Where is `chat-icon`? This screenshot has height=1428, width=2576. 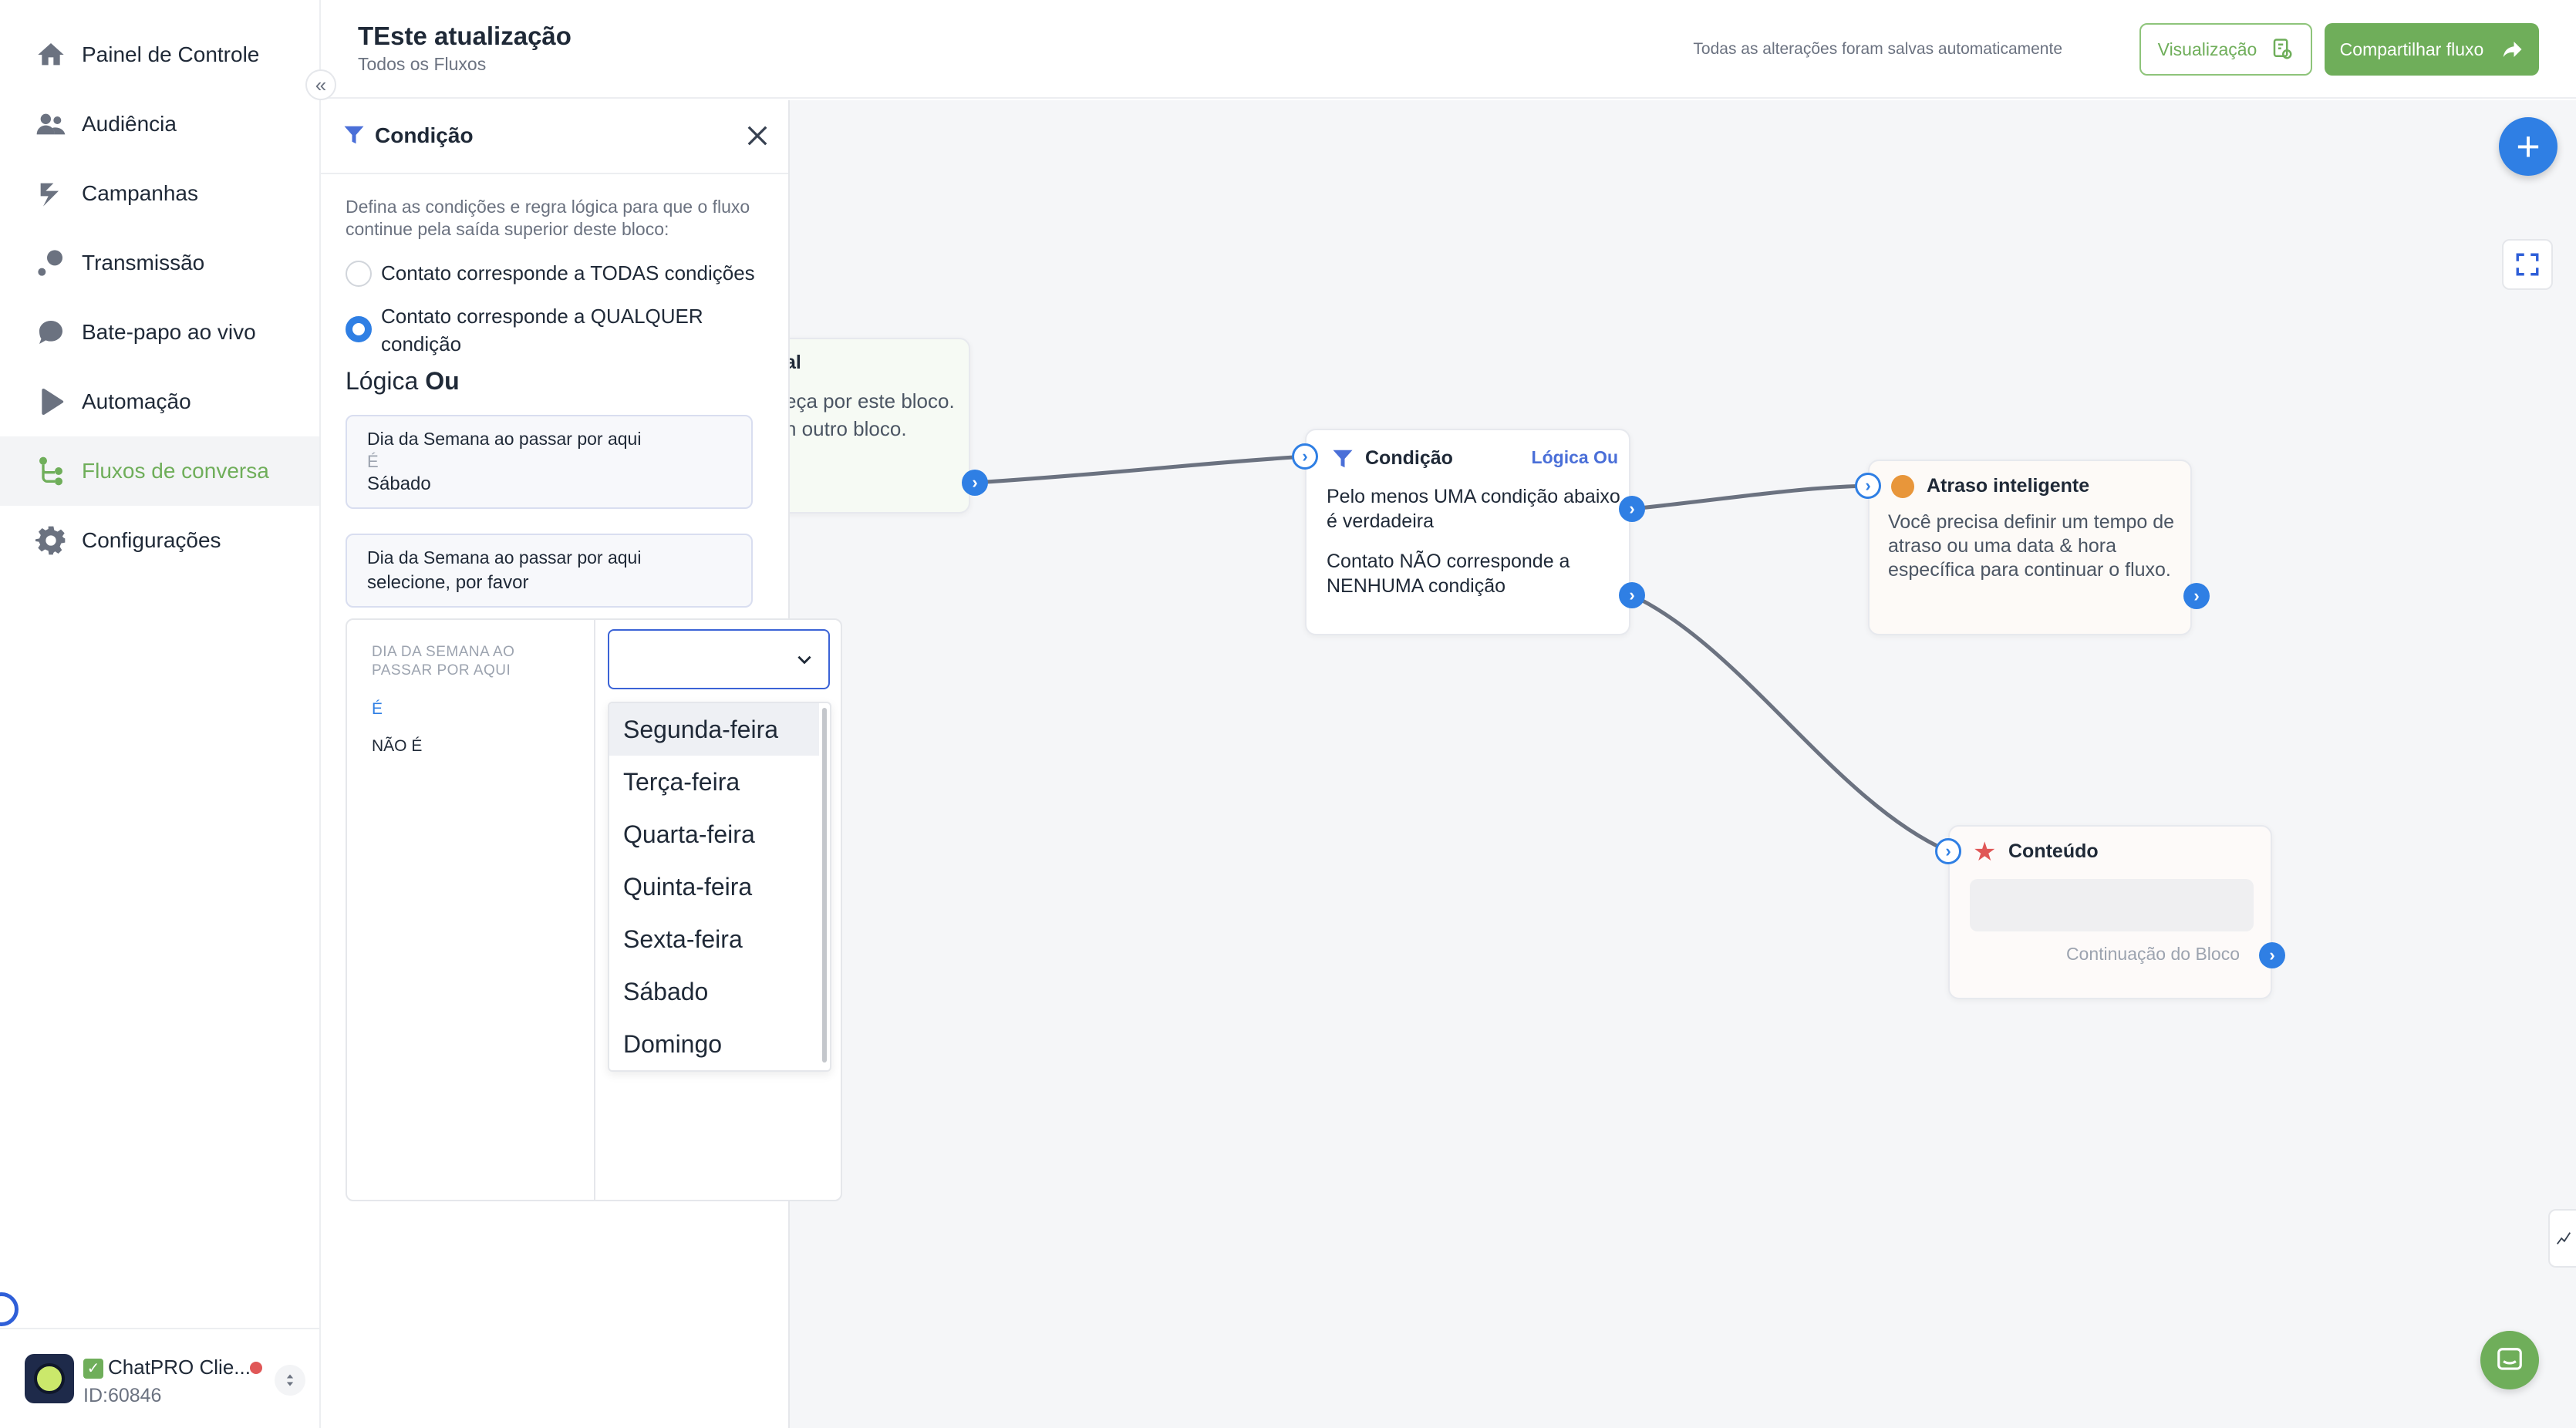
chat-icon is located at coordinates (2509, 1359).